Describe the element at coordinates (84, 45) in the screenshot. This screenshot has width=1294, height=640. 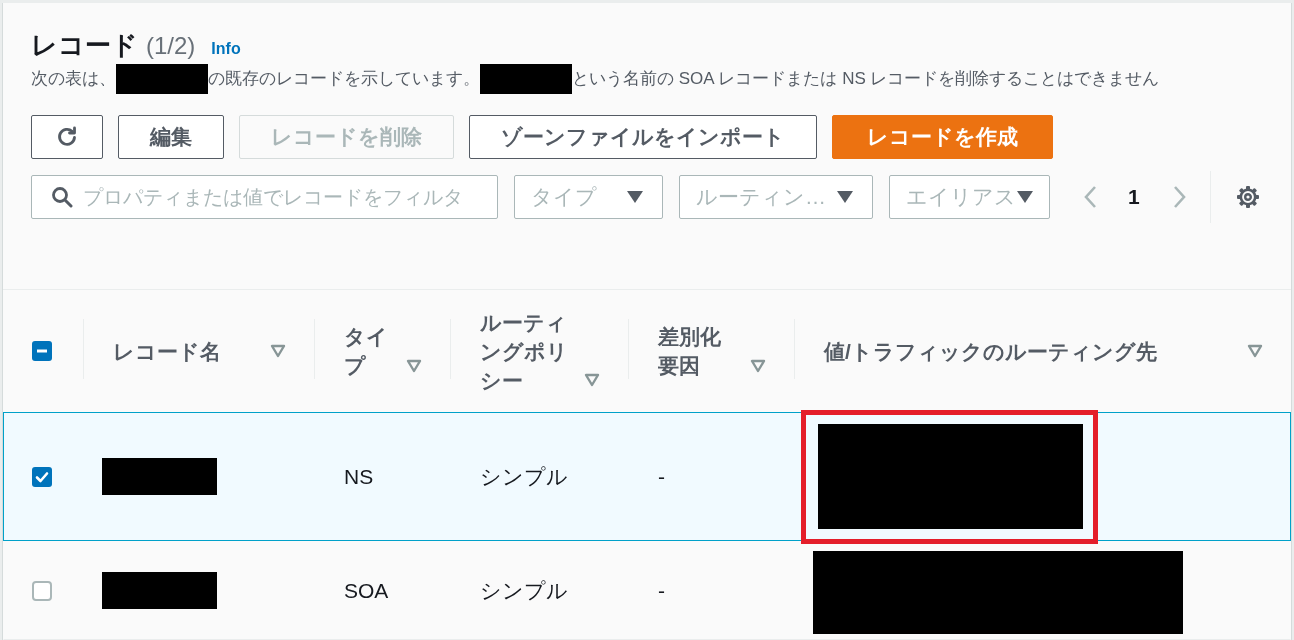
I see `page-title: レコード` at that location.